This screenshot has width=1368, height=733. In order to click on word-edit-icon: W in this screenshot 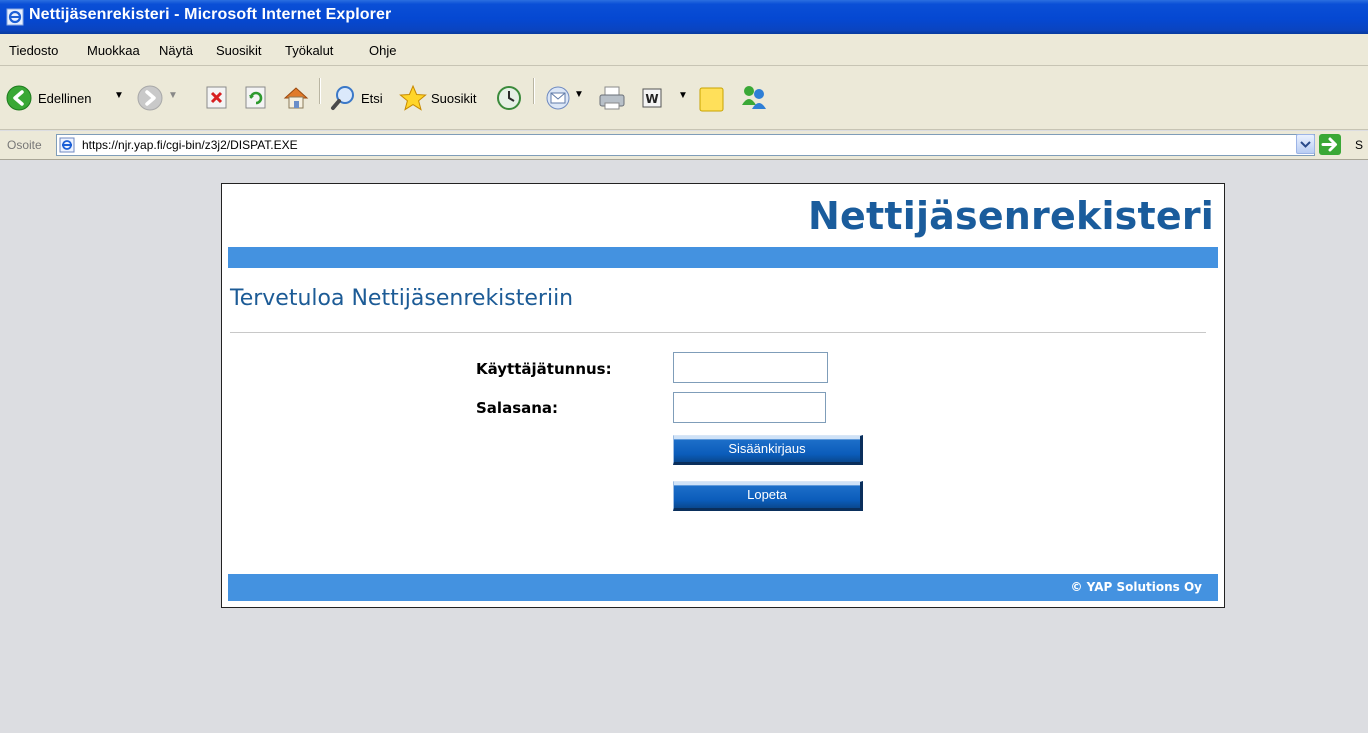, I will do `click(652, 98)`.